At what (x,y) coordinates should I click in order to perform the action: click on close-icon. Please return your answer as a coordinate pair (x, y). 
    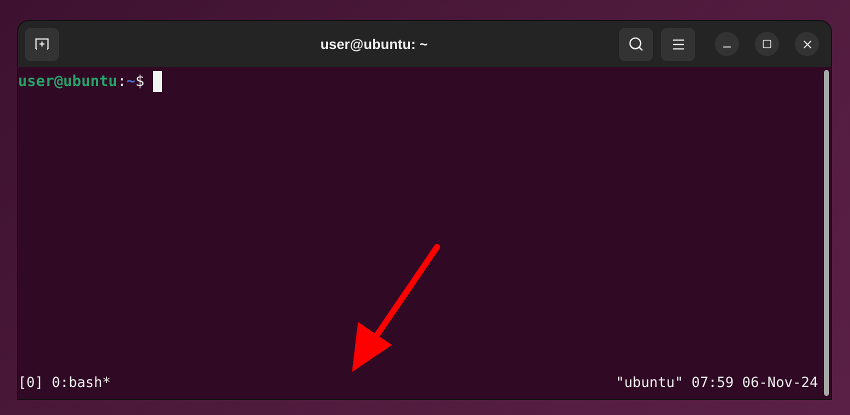
    Looking at the image, I should click on (807, 44).